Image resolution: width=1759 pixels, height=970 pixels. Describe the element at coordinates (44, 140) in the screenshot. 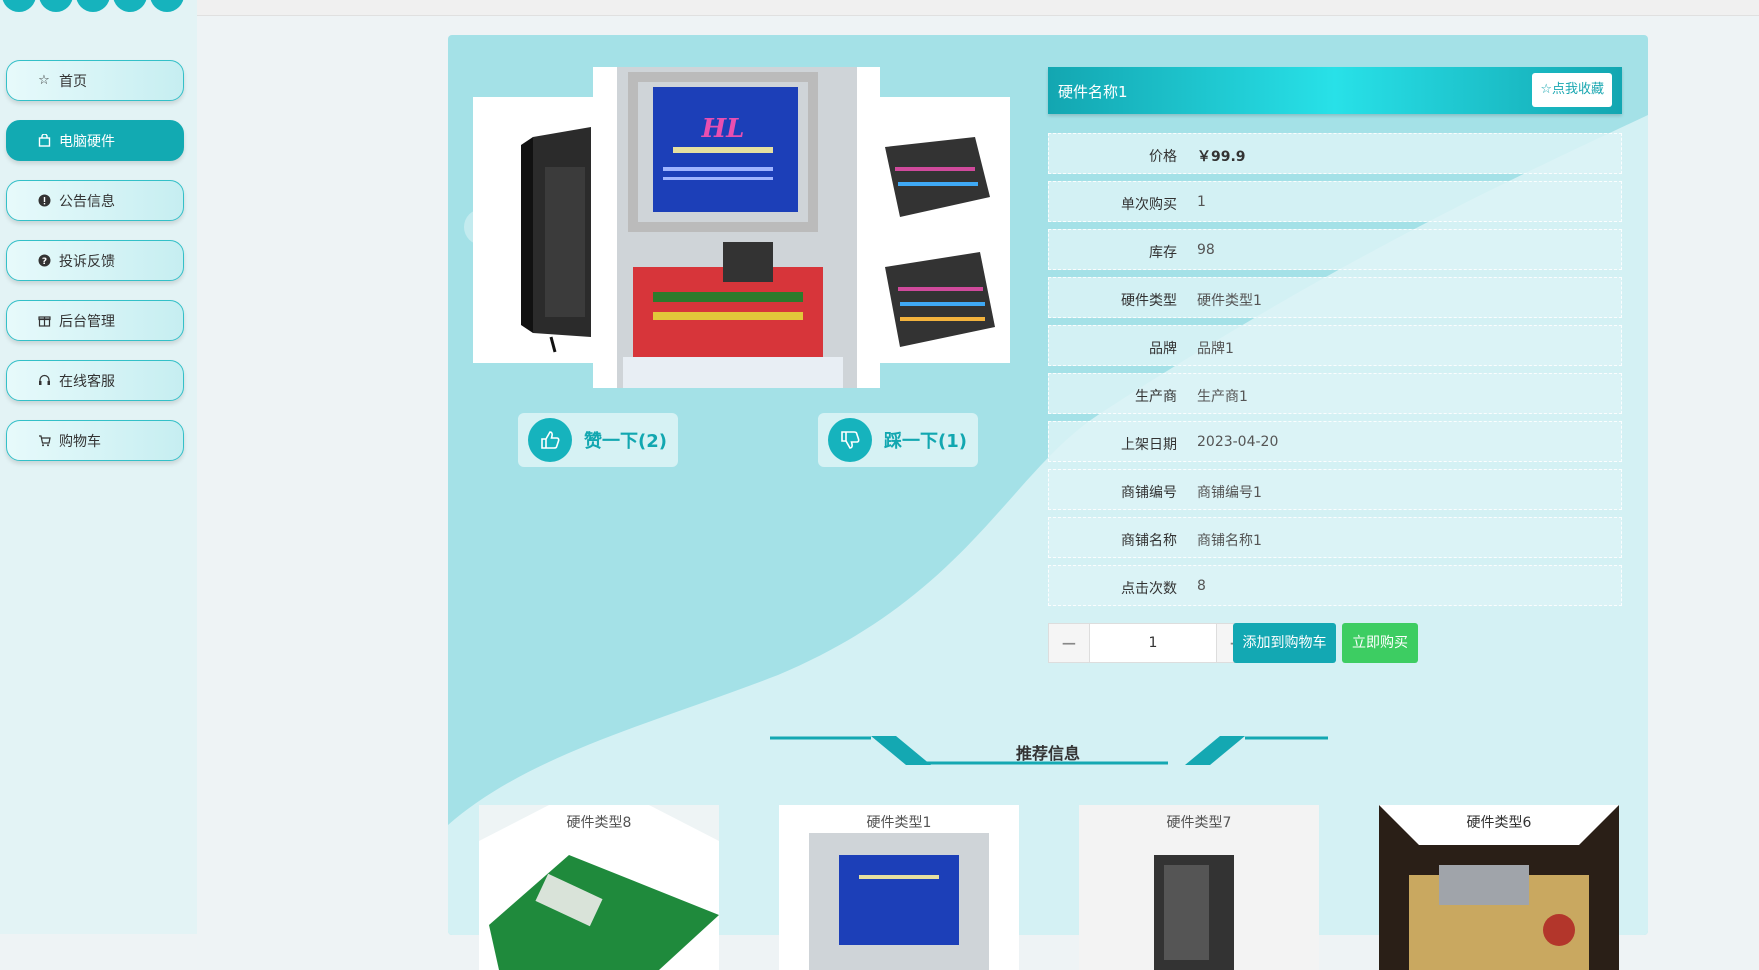

I see `bag-icon` at that location.